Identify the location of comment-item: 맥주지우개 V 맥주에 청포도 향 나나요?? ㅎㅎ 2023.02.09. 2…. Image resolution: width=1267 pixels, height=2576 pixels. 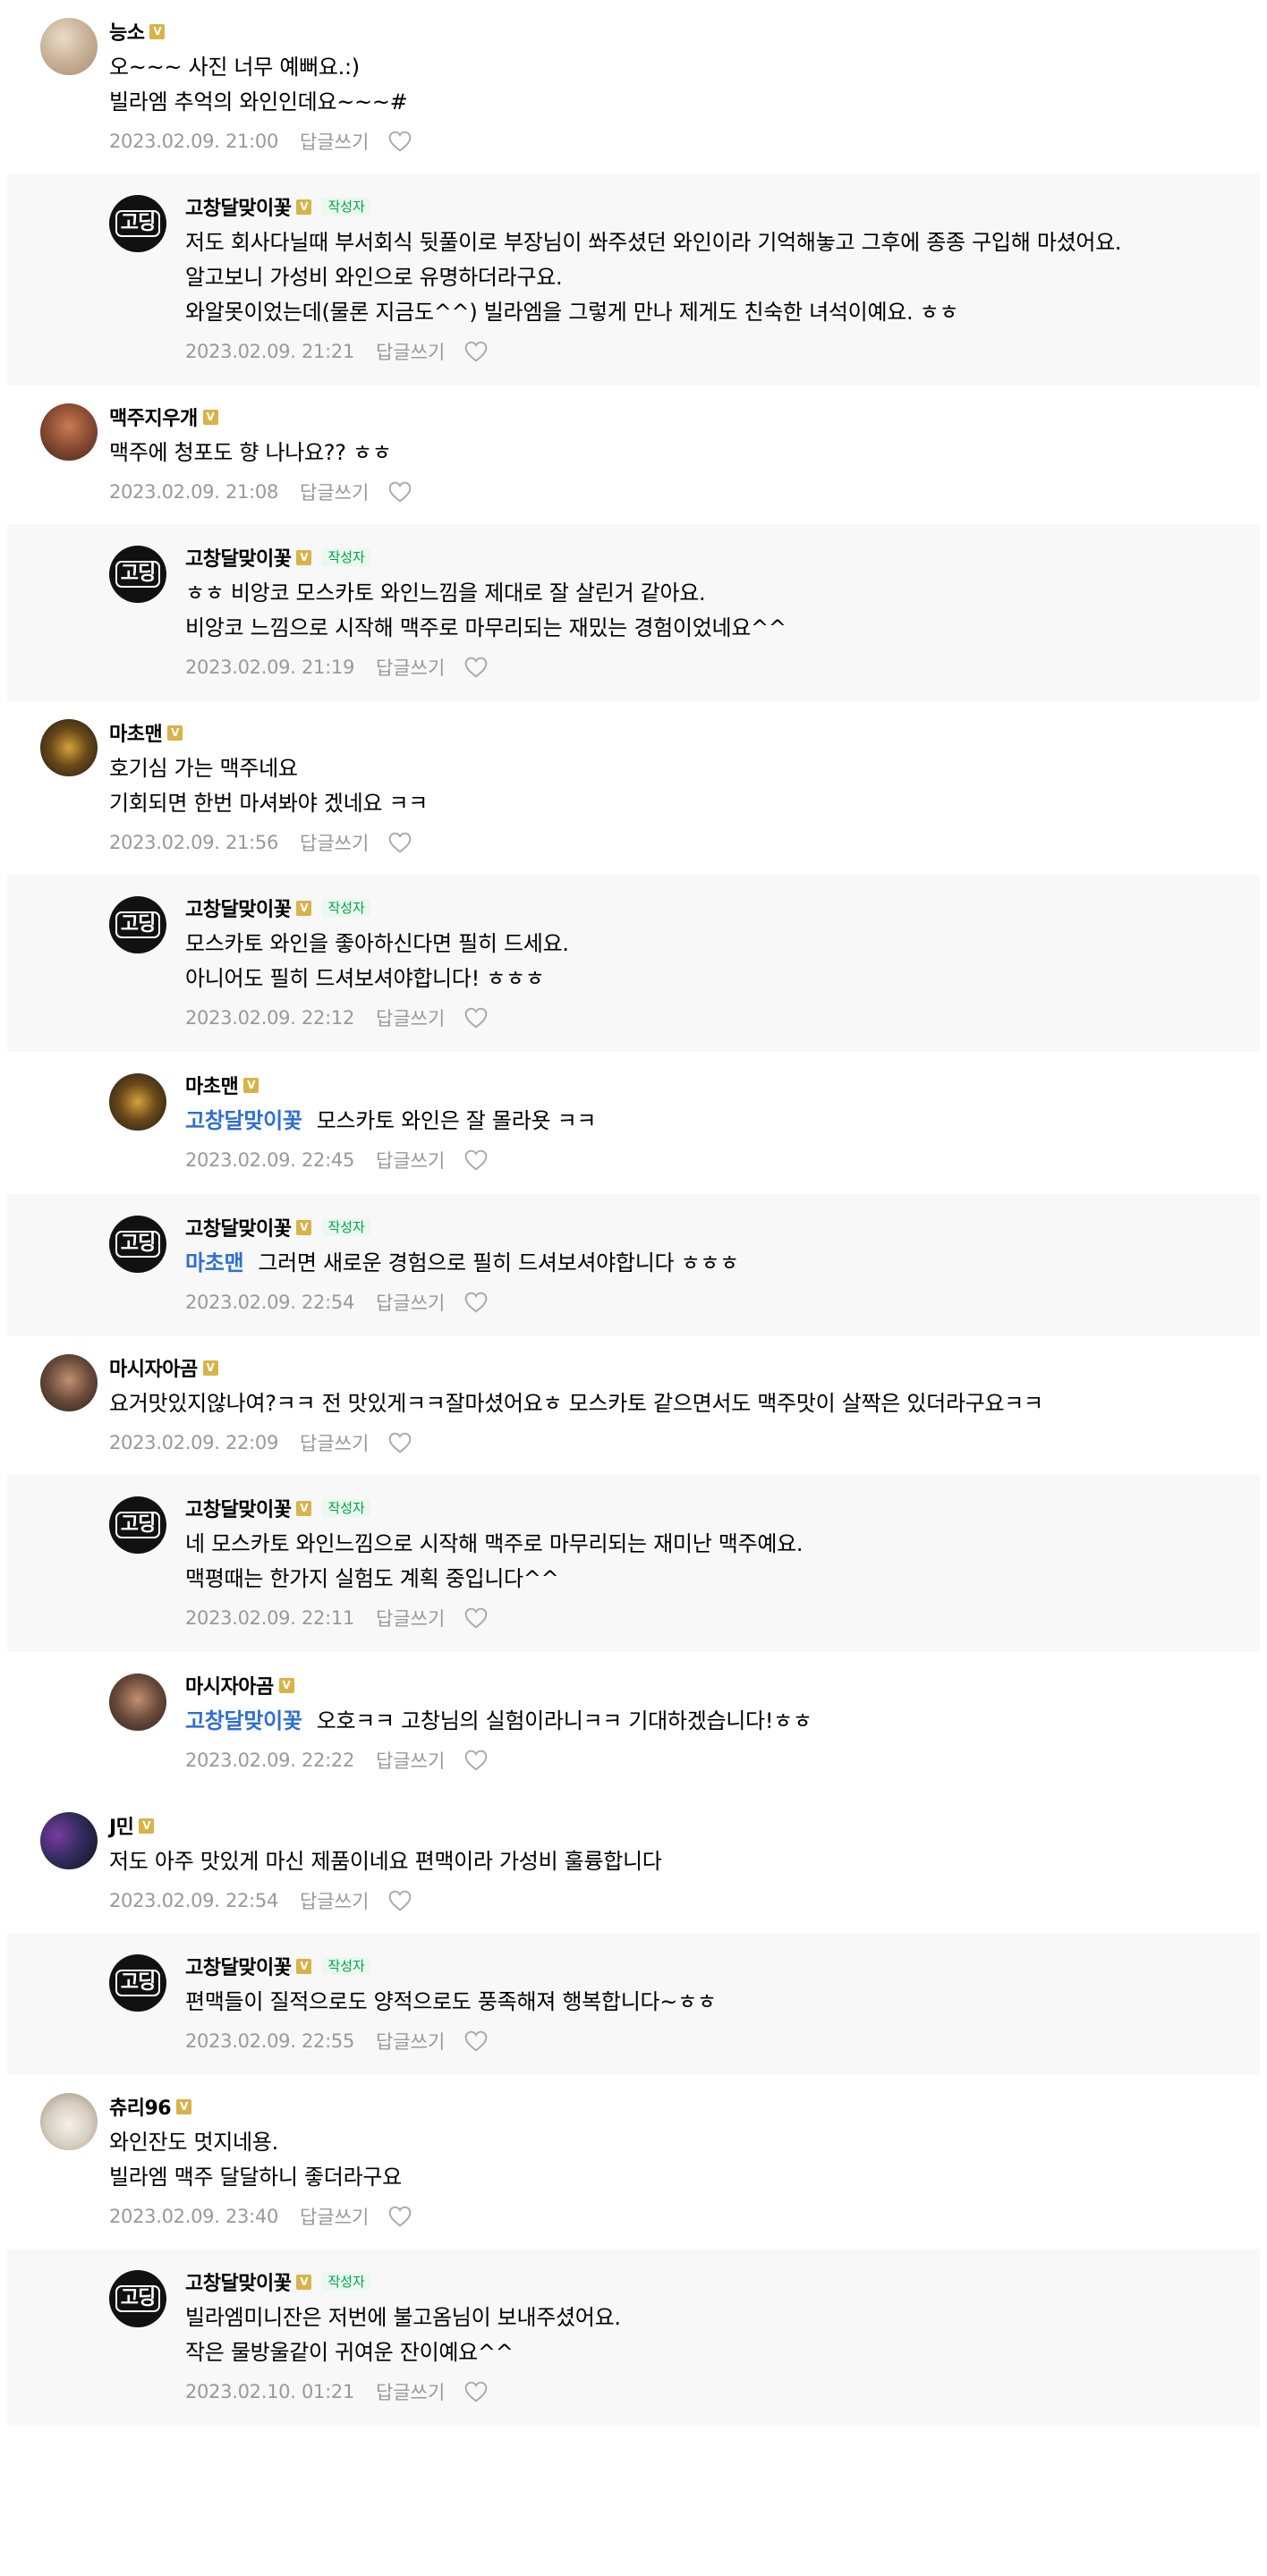
(634, 455).